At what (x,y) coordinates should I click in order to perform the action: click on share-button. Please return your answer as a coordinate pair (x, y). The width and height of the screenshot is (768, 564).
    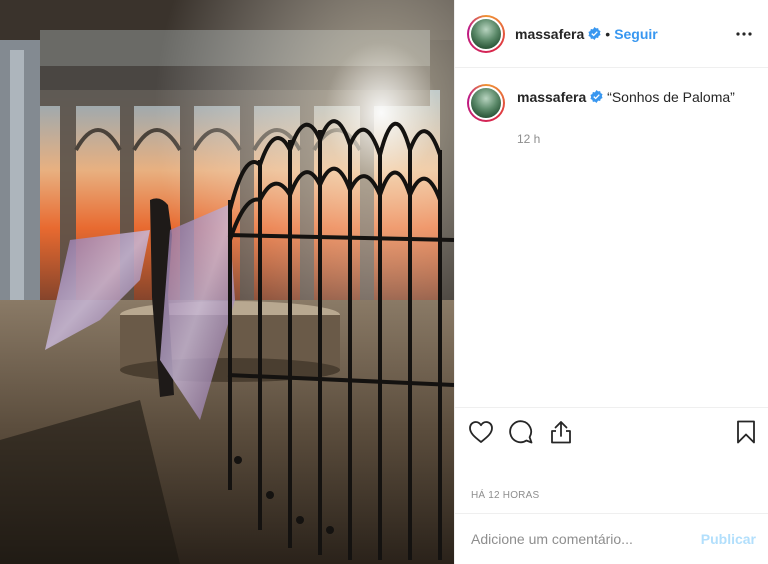
    Looking at the image, I should click on (569, 432).